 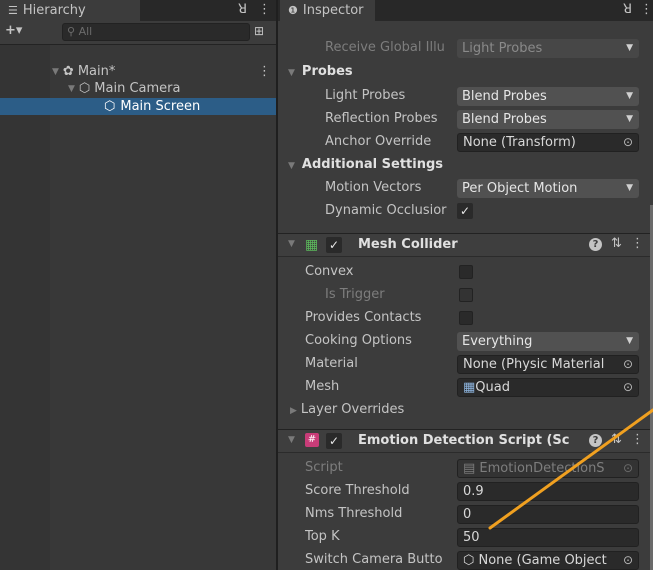 I want to click on info-icon: ❶, so click(x=293, y=10).